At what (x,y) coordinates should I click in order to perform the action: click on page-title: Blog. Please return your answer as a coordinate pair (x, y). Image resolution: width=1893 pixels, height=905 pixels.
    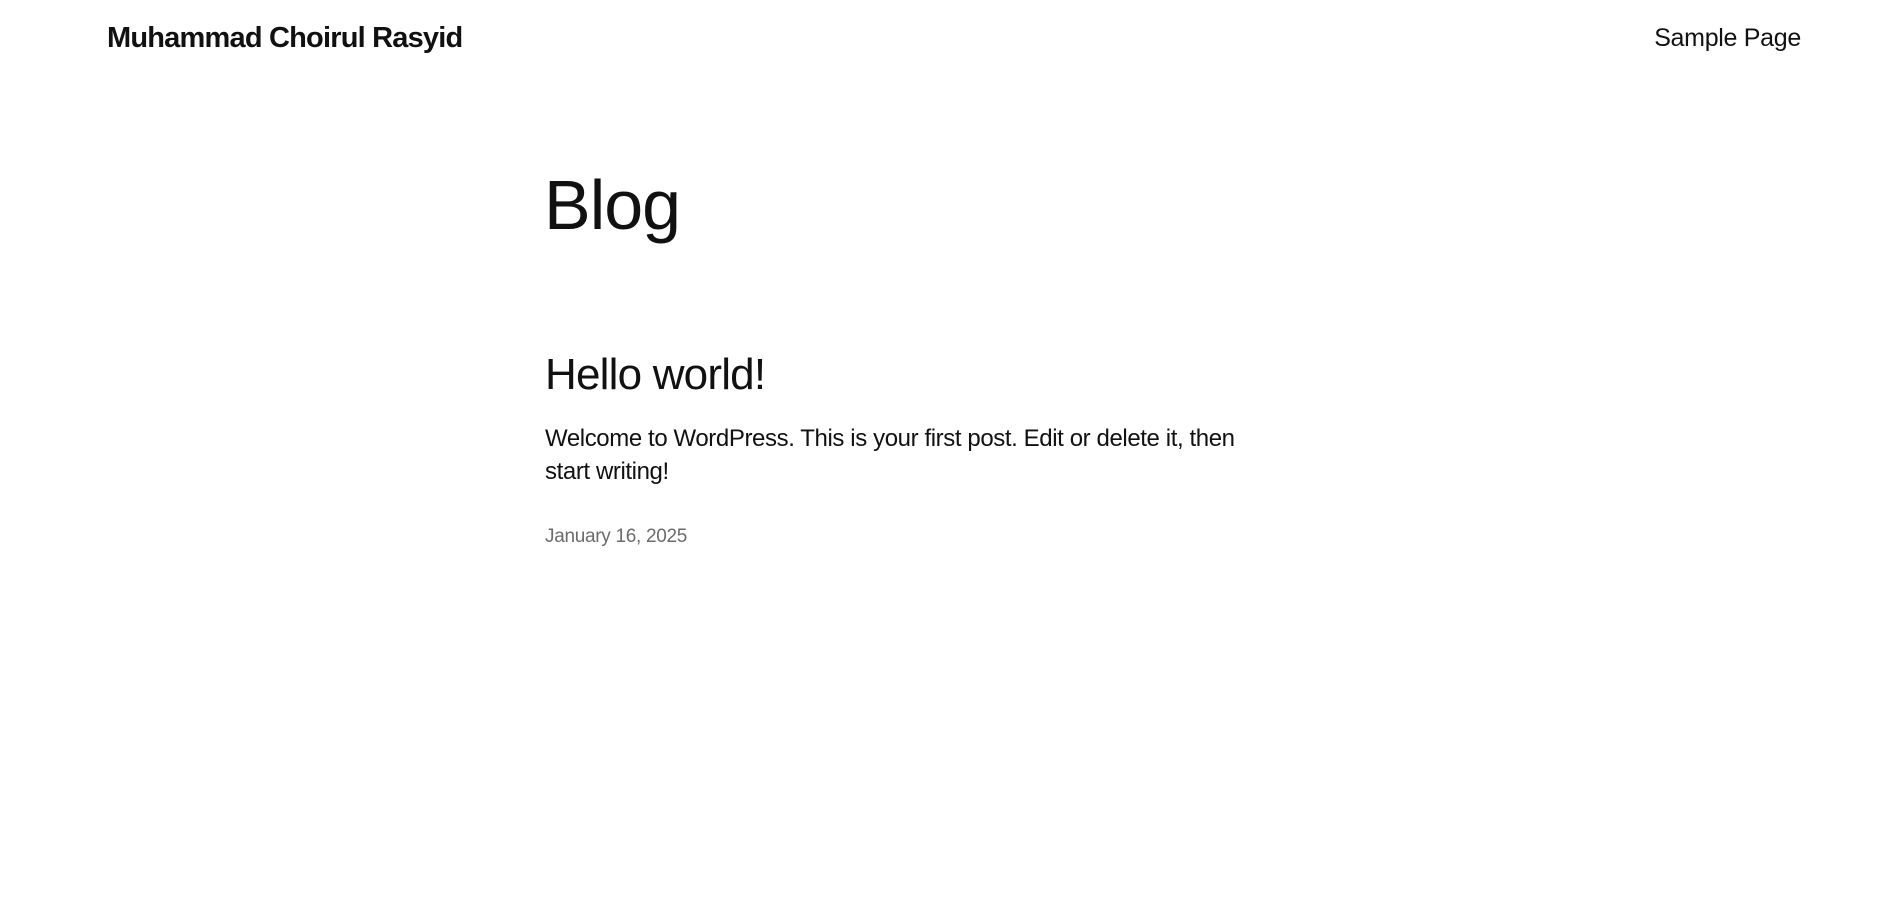
    Looking at the image, I should click on (612, 205).